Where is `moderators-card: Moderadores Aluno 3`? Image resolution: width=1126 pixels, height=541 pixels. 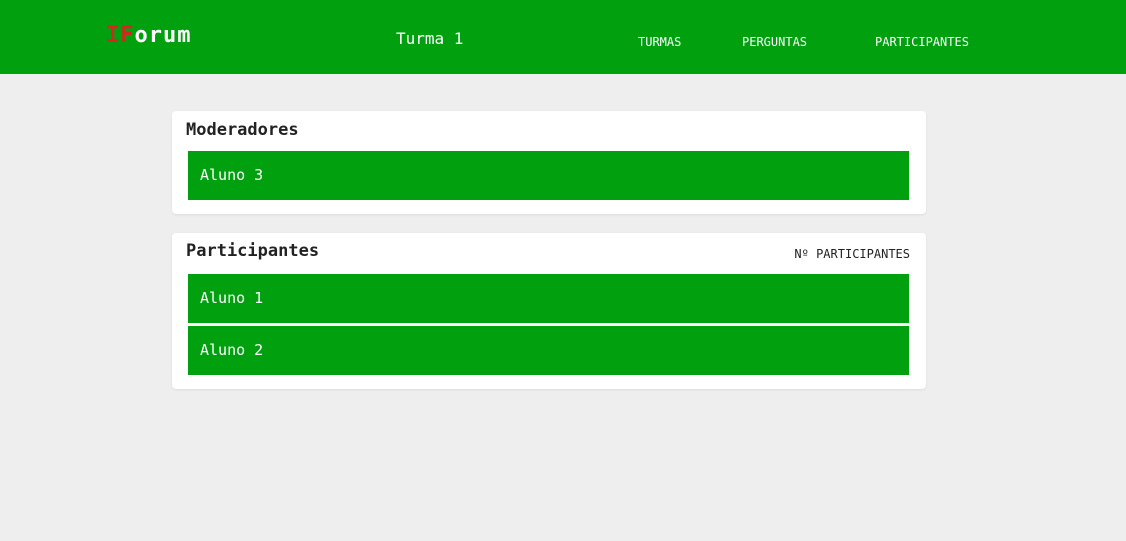
moderators-card: Moderadores Aluno 3 is located at coordinates (549, 162).